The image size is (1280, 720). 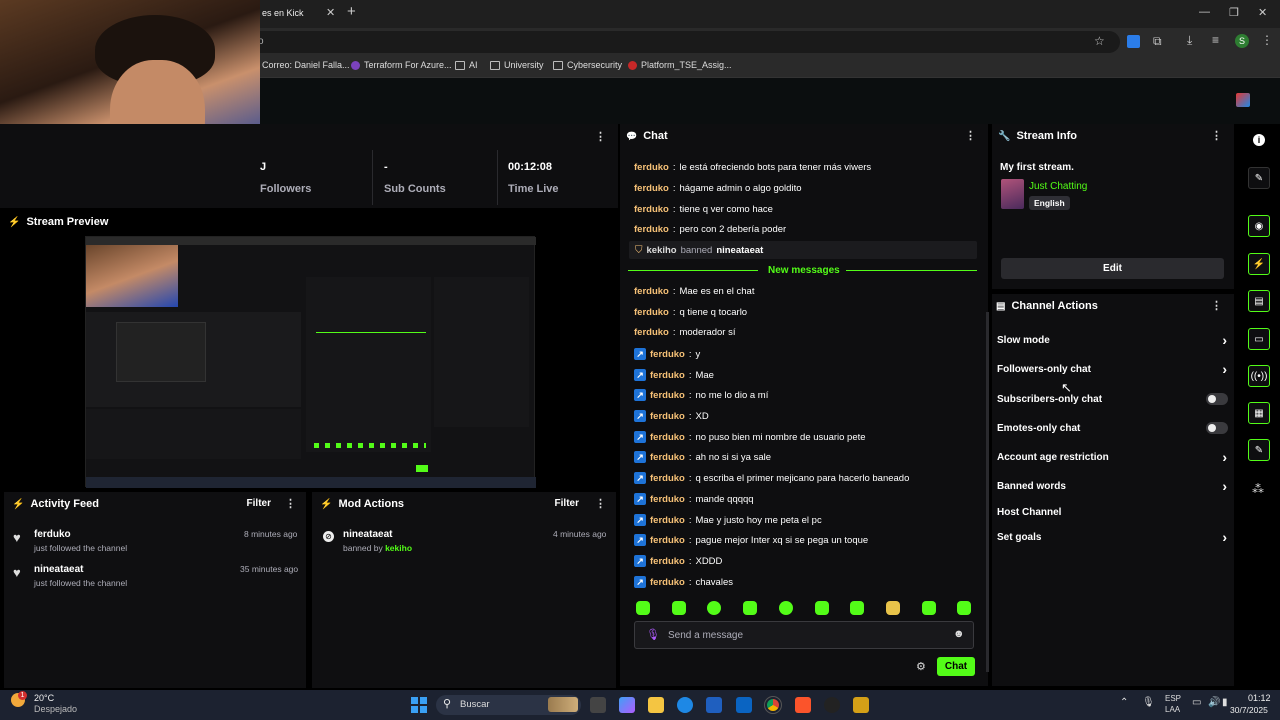 What do you see at coordinates (1066, 387) in the screenshot?
I see `mouse-cursor: ↖` at bounding box center [1066, 387].